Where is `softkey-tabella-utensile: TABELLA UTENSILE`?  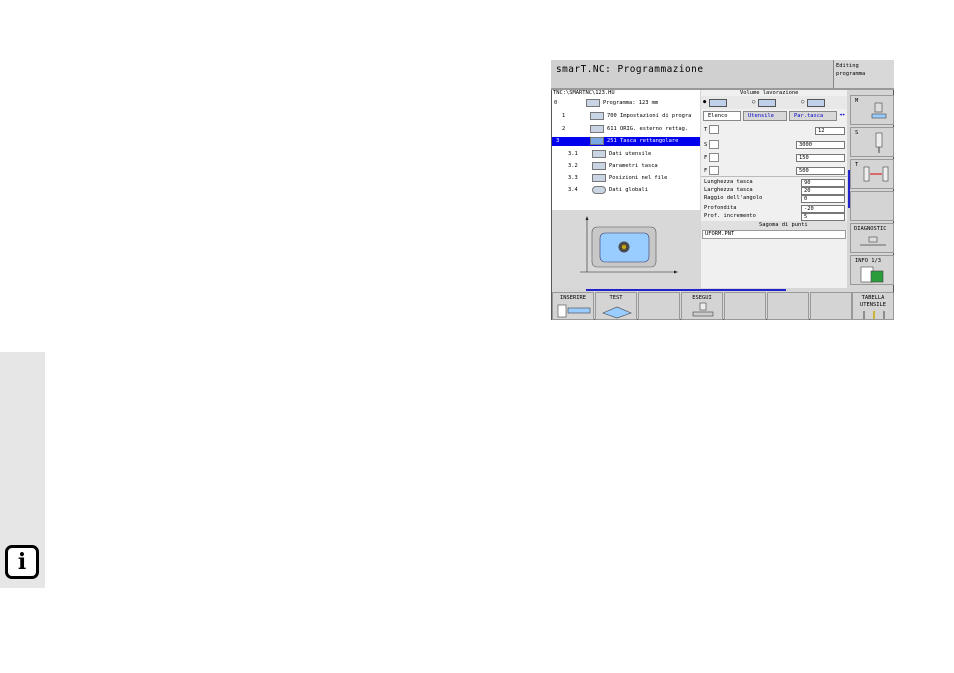 softkey-tabella-utensile: TABELLA UTENSILE is located at coordinates (873, 306).